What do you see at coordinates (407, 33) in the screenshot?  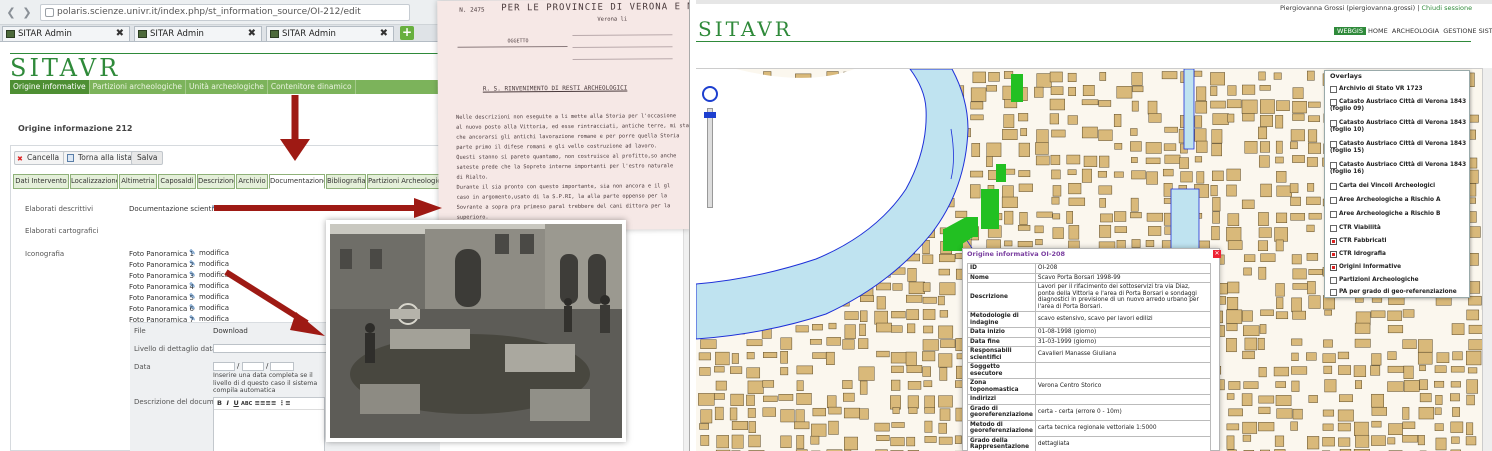 I see `new-tab-button: +` at bounding box center [407, 33].